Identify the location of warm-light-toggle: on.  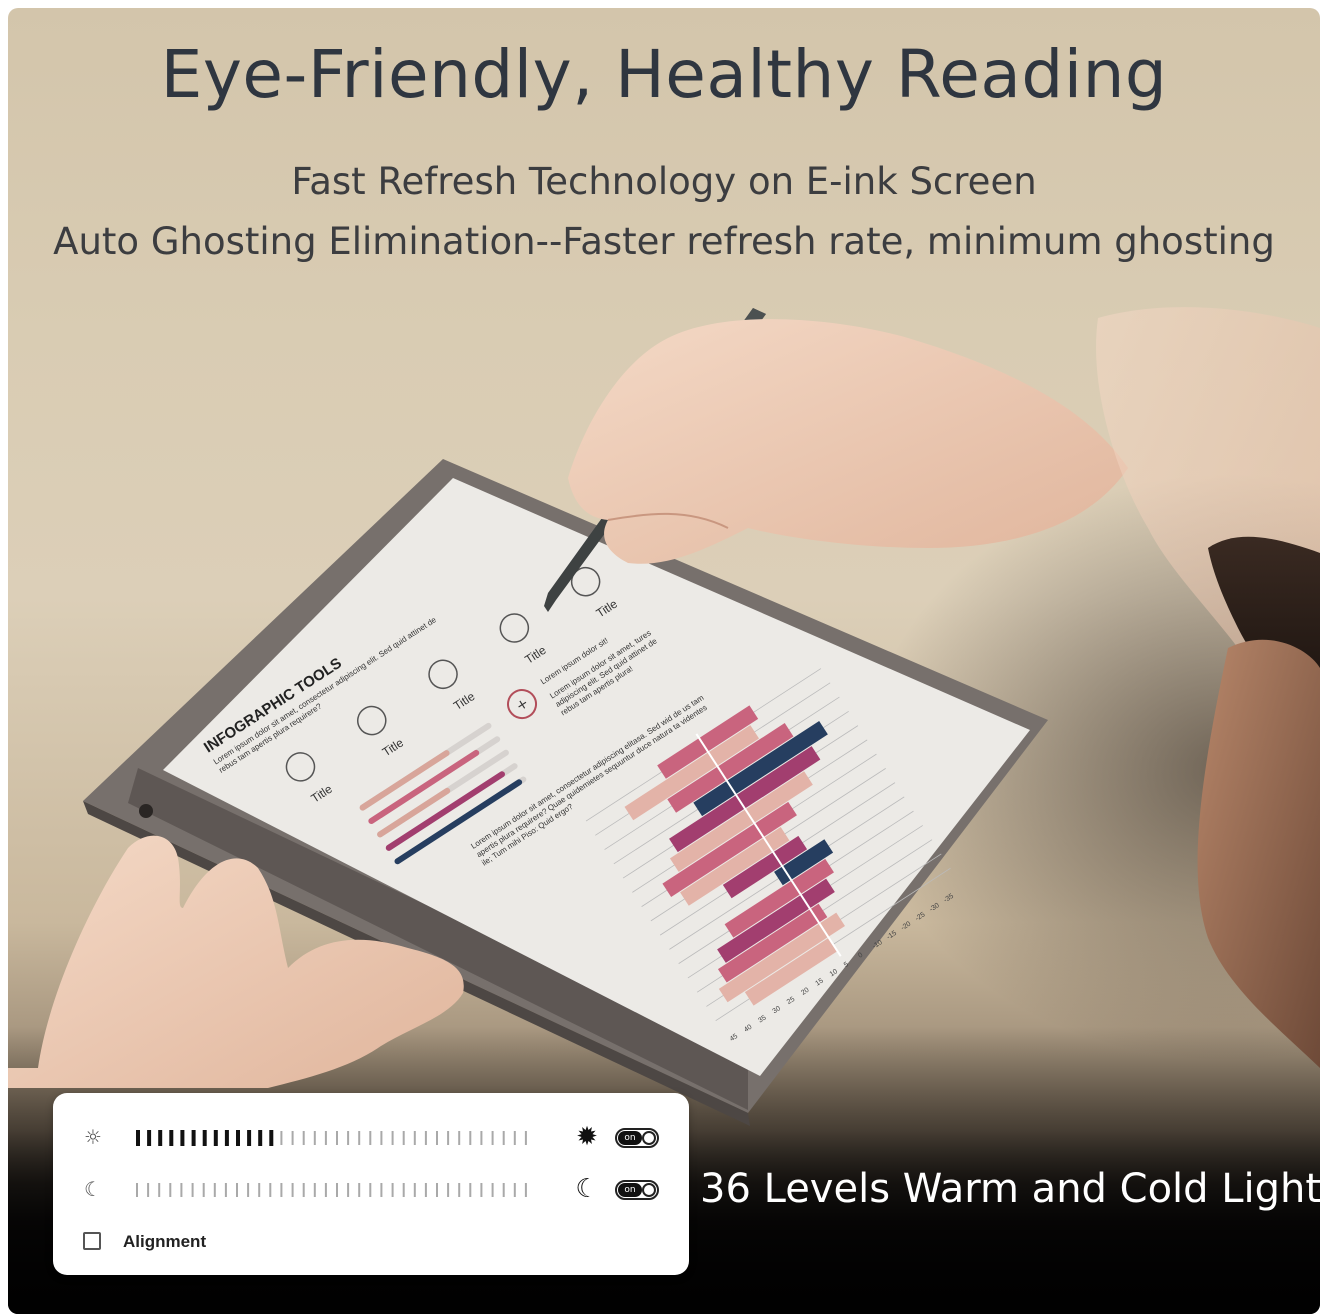
(637, 1138).